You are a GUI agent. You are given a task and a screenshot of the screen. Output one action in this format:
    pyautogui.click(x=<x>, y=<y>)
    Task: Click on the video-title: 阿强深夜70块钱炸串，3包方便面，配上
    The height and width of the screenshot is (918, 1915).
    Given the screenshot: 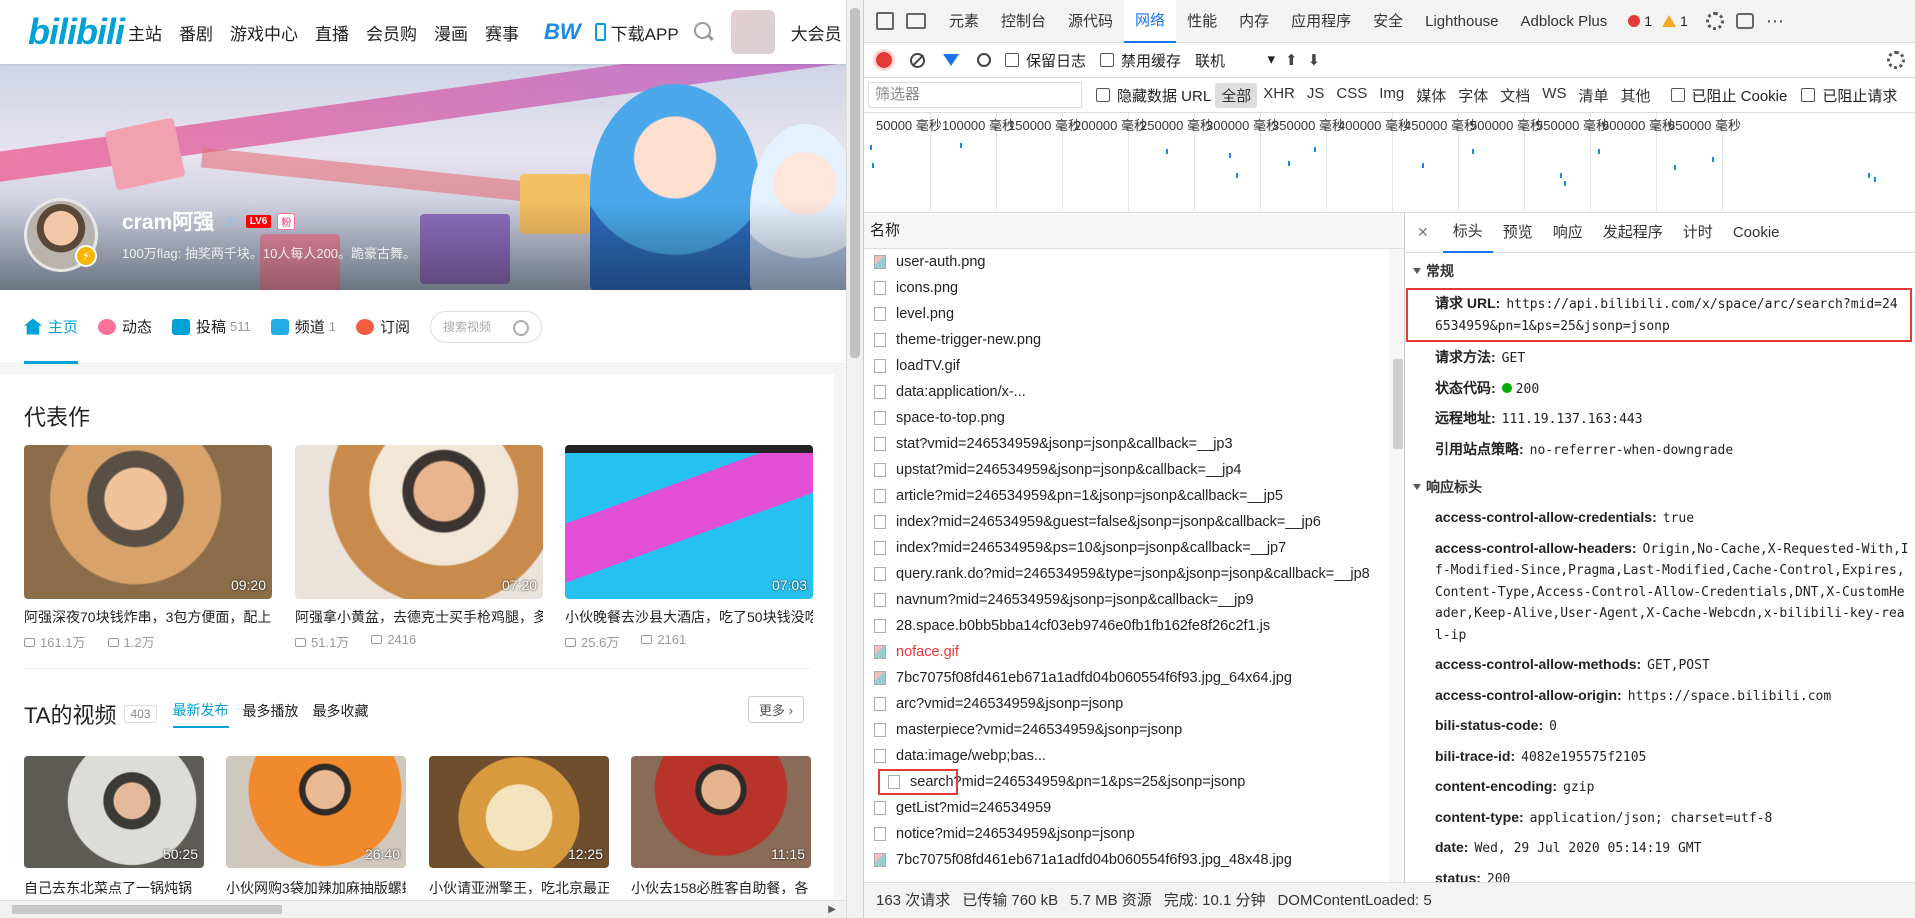 What is the action you would take?
    pyautogui.click(x=148, y=617)
    